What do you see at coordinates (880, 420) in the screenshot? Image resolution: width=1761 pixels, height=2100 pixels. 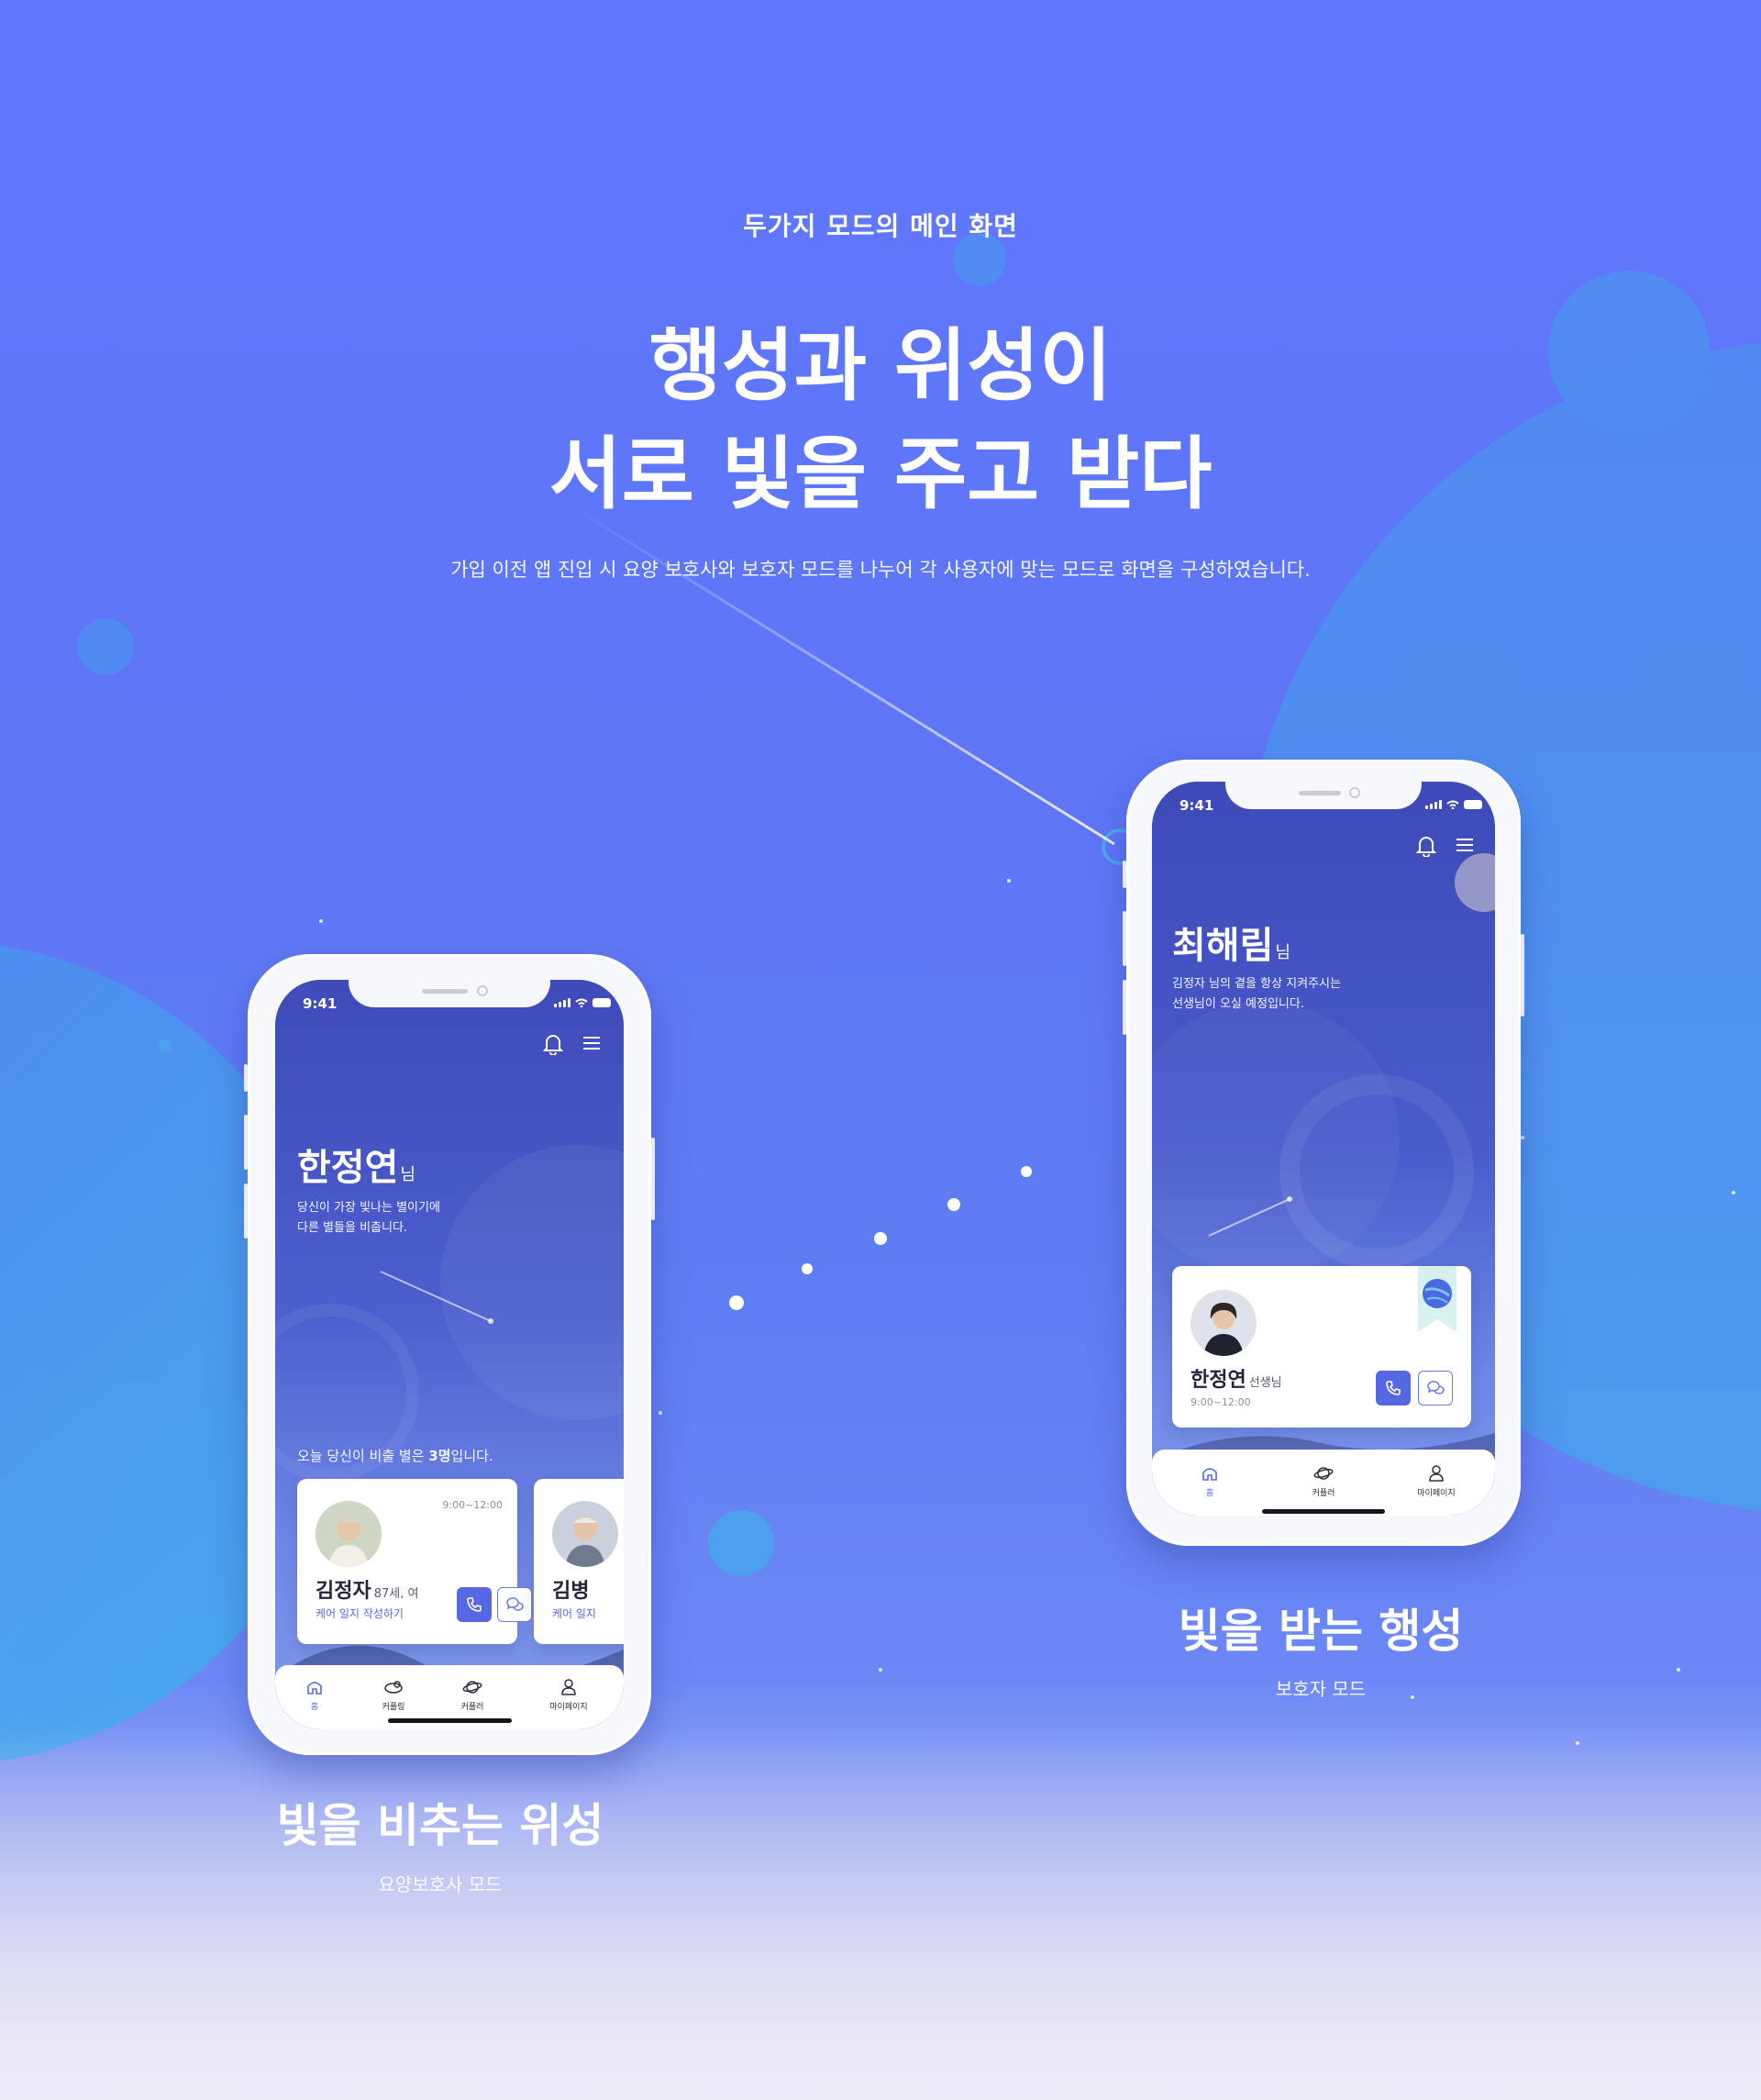 I see `headline: 행성과 위성이 서로 빛을 주고 받다` at bounding box center [880, 420].